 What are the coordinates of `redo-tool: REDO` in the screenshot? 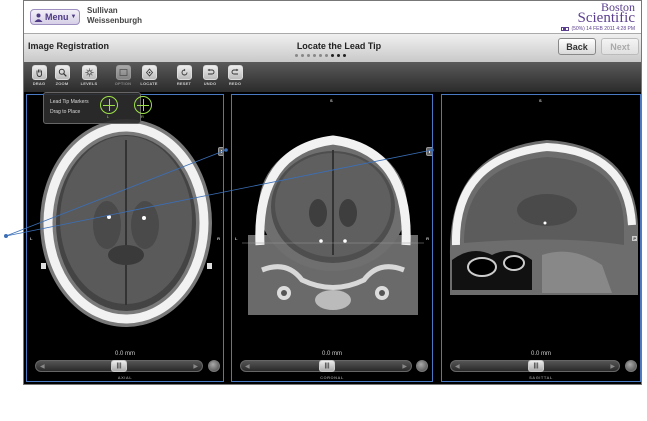 It's located at (235, 75).